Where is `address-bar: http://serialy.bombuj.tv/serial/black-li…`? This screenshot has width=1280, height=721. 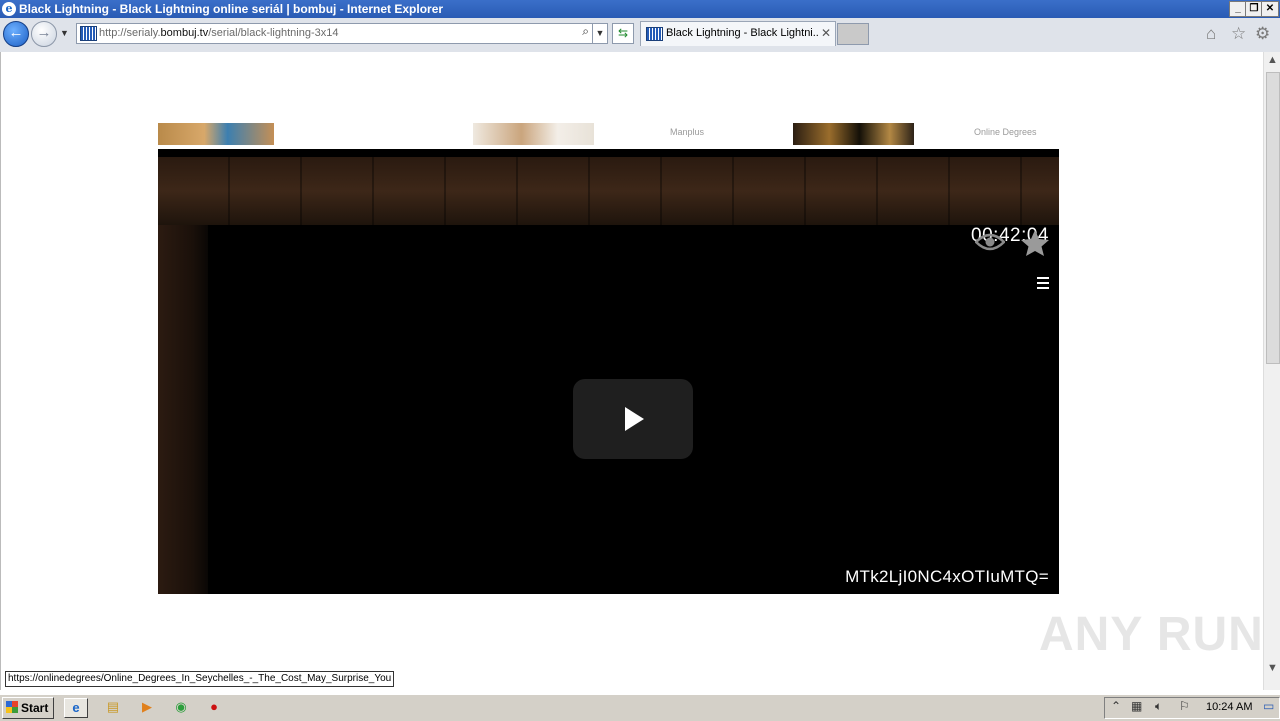 address-bar: http://serialy.bombuj.tv/serial/black-li… is located at coordinates (342, 33).